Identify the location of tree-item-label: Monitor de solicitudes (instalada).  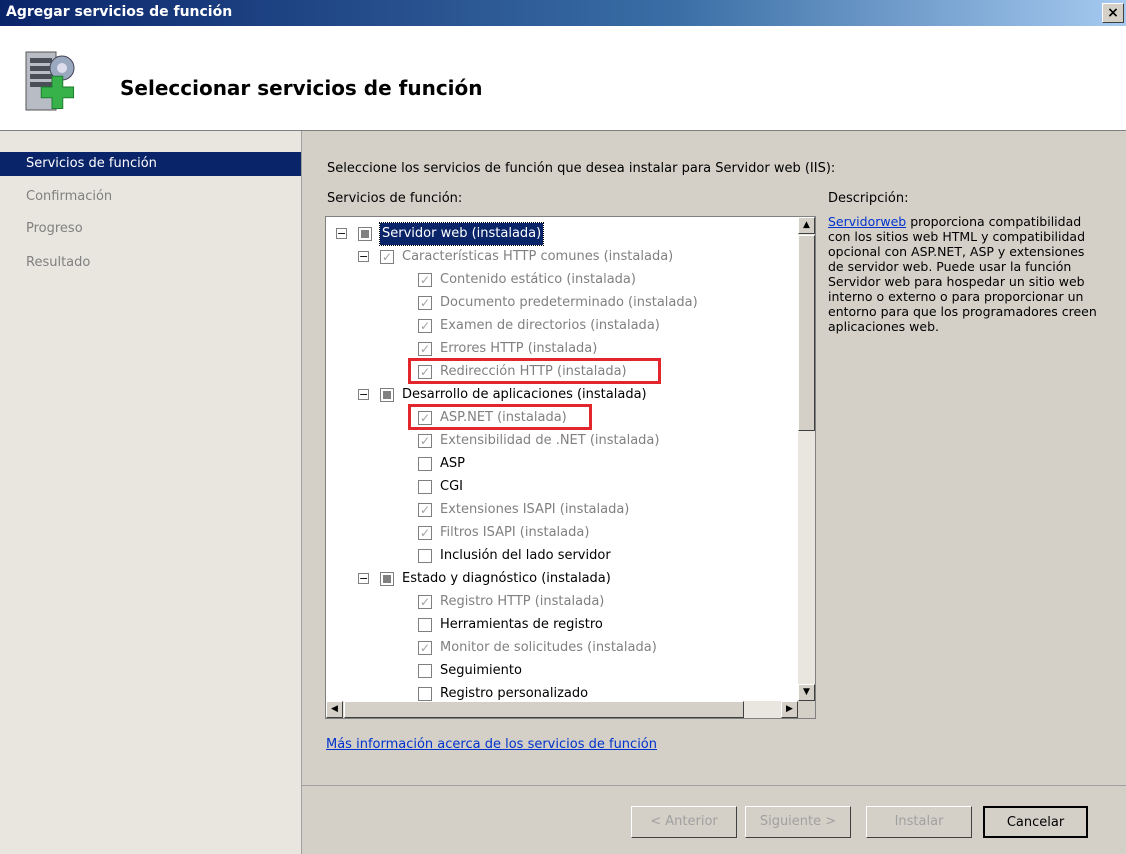
(548, 647).